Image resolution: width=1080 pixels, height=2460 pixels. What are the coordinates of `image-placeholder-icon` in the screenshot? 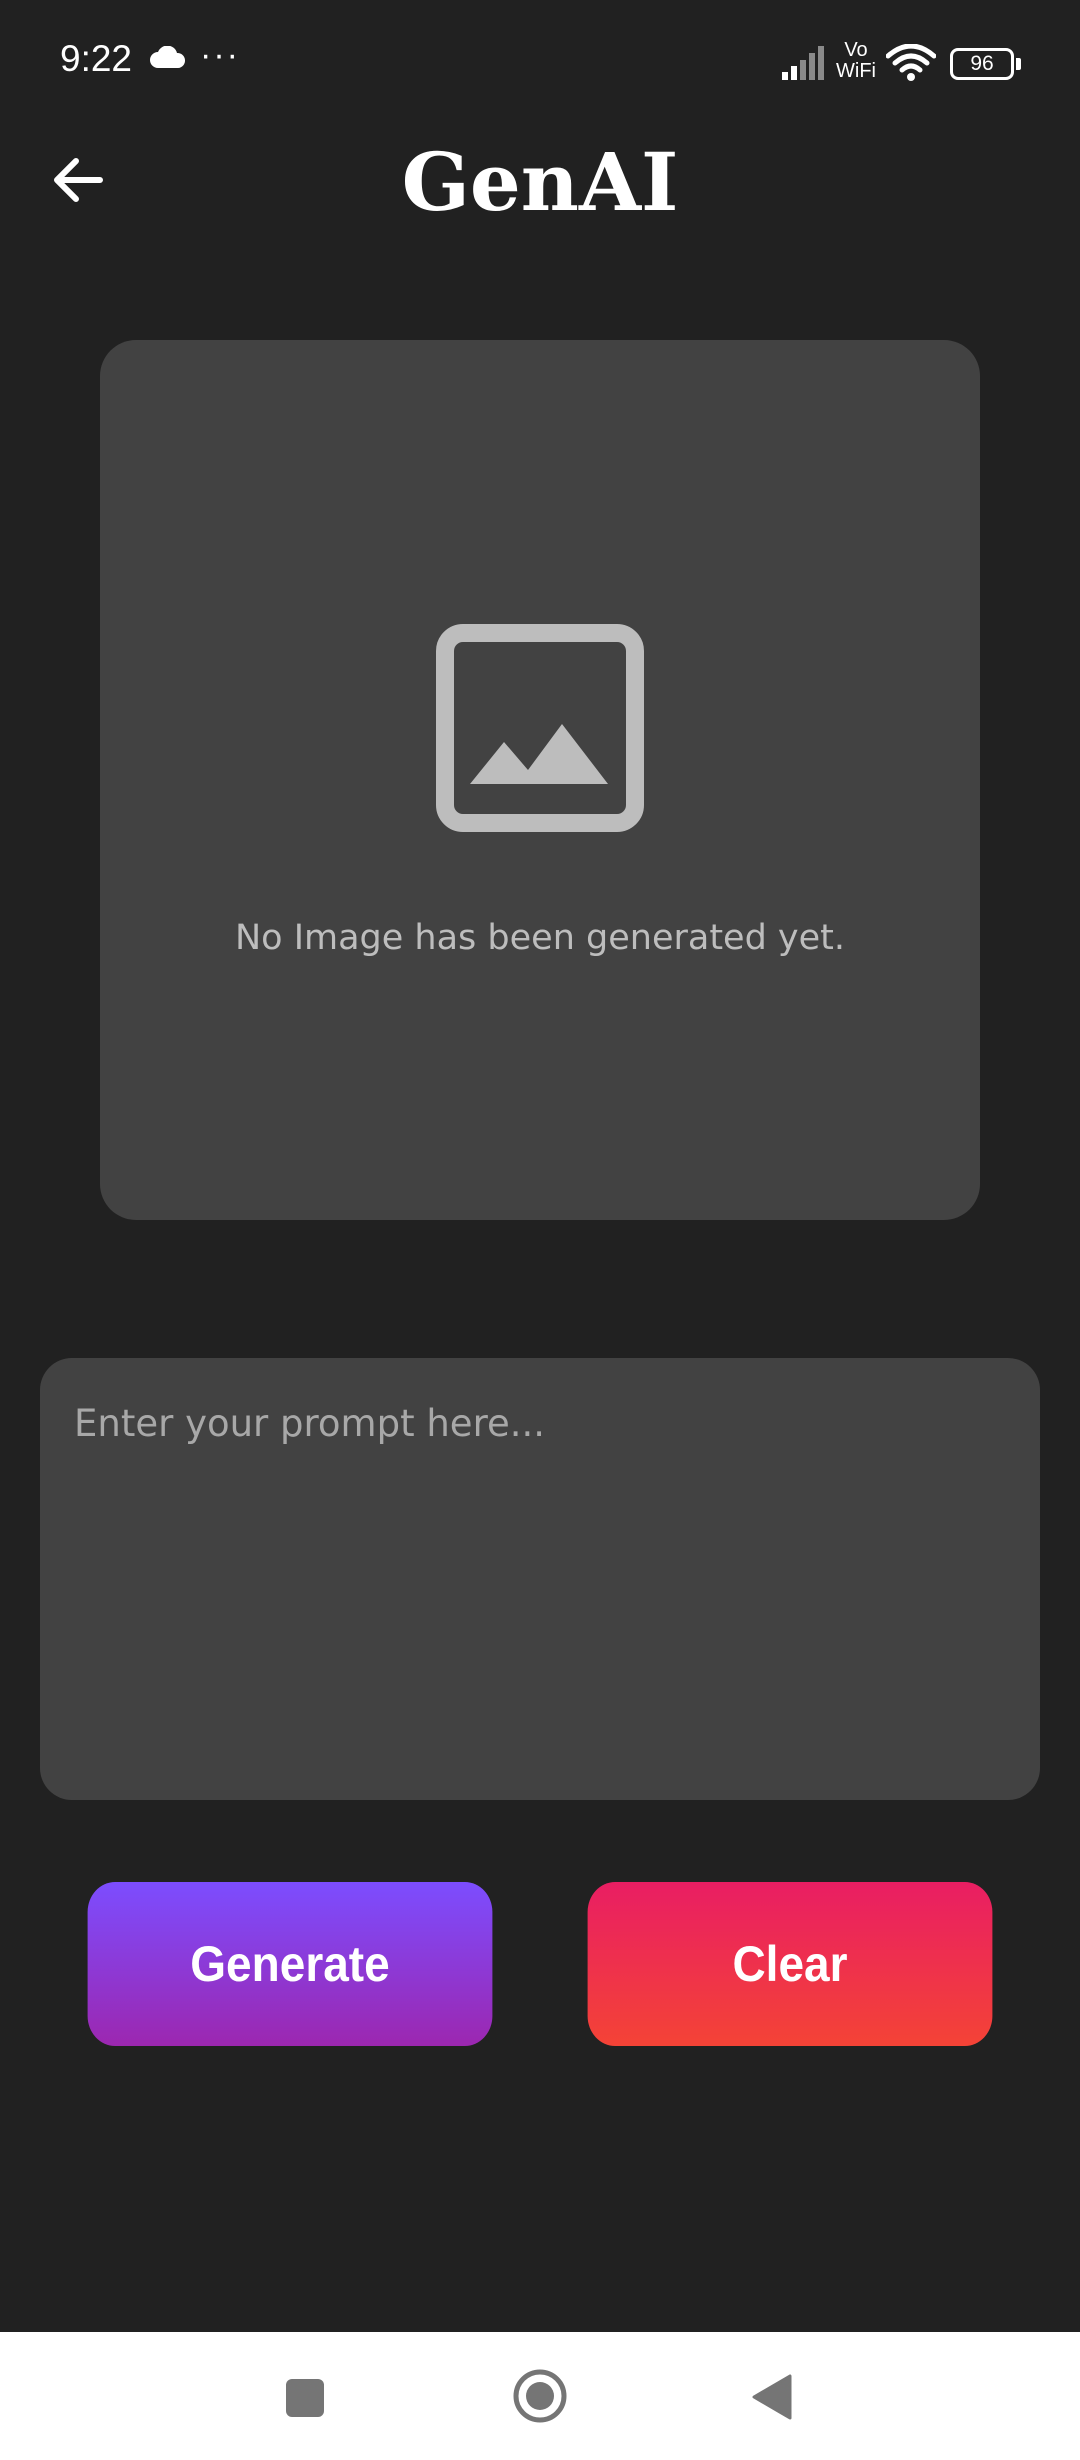 It's located at (540, 728).